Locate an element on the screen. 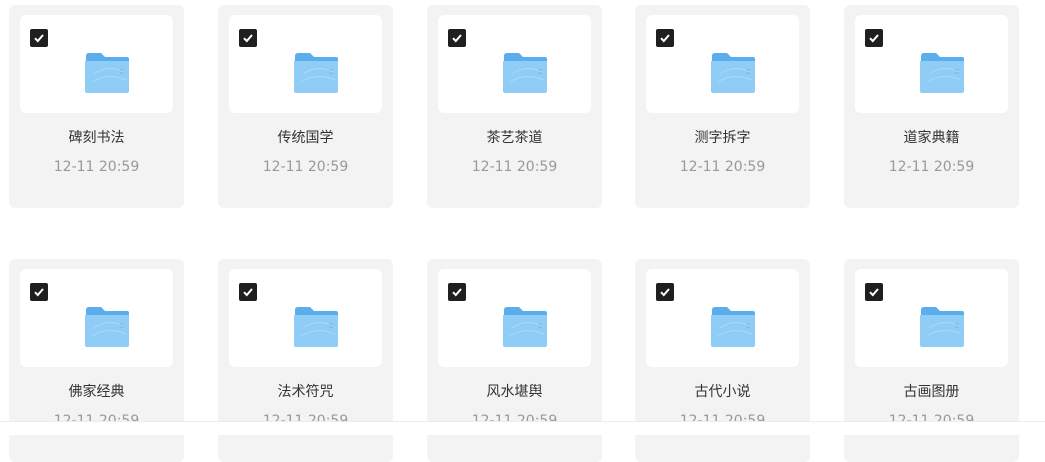 The height and width of the screenshot is (462, 1045). folder-name: 法术符咒 is located at coordinates (305, 392).